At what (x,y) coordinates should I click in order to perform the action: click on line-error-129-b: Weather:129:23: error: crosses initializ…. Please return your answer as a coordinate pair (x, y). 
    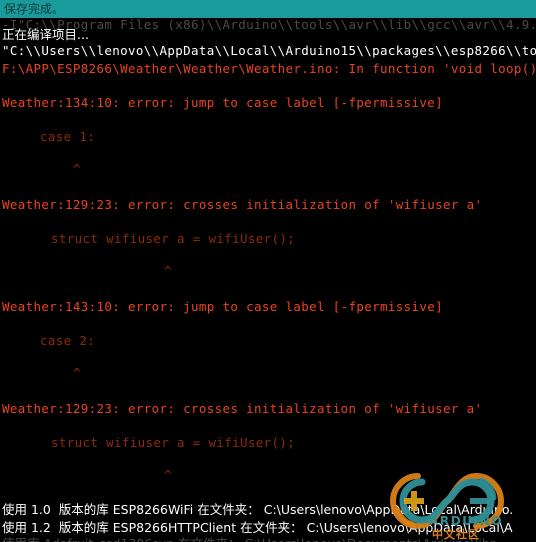
    Looking at the image, I should click on (242, 408).